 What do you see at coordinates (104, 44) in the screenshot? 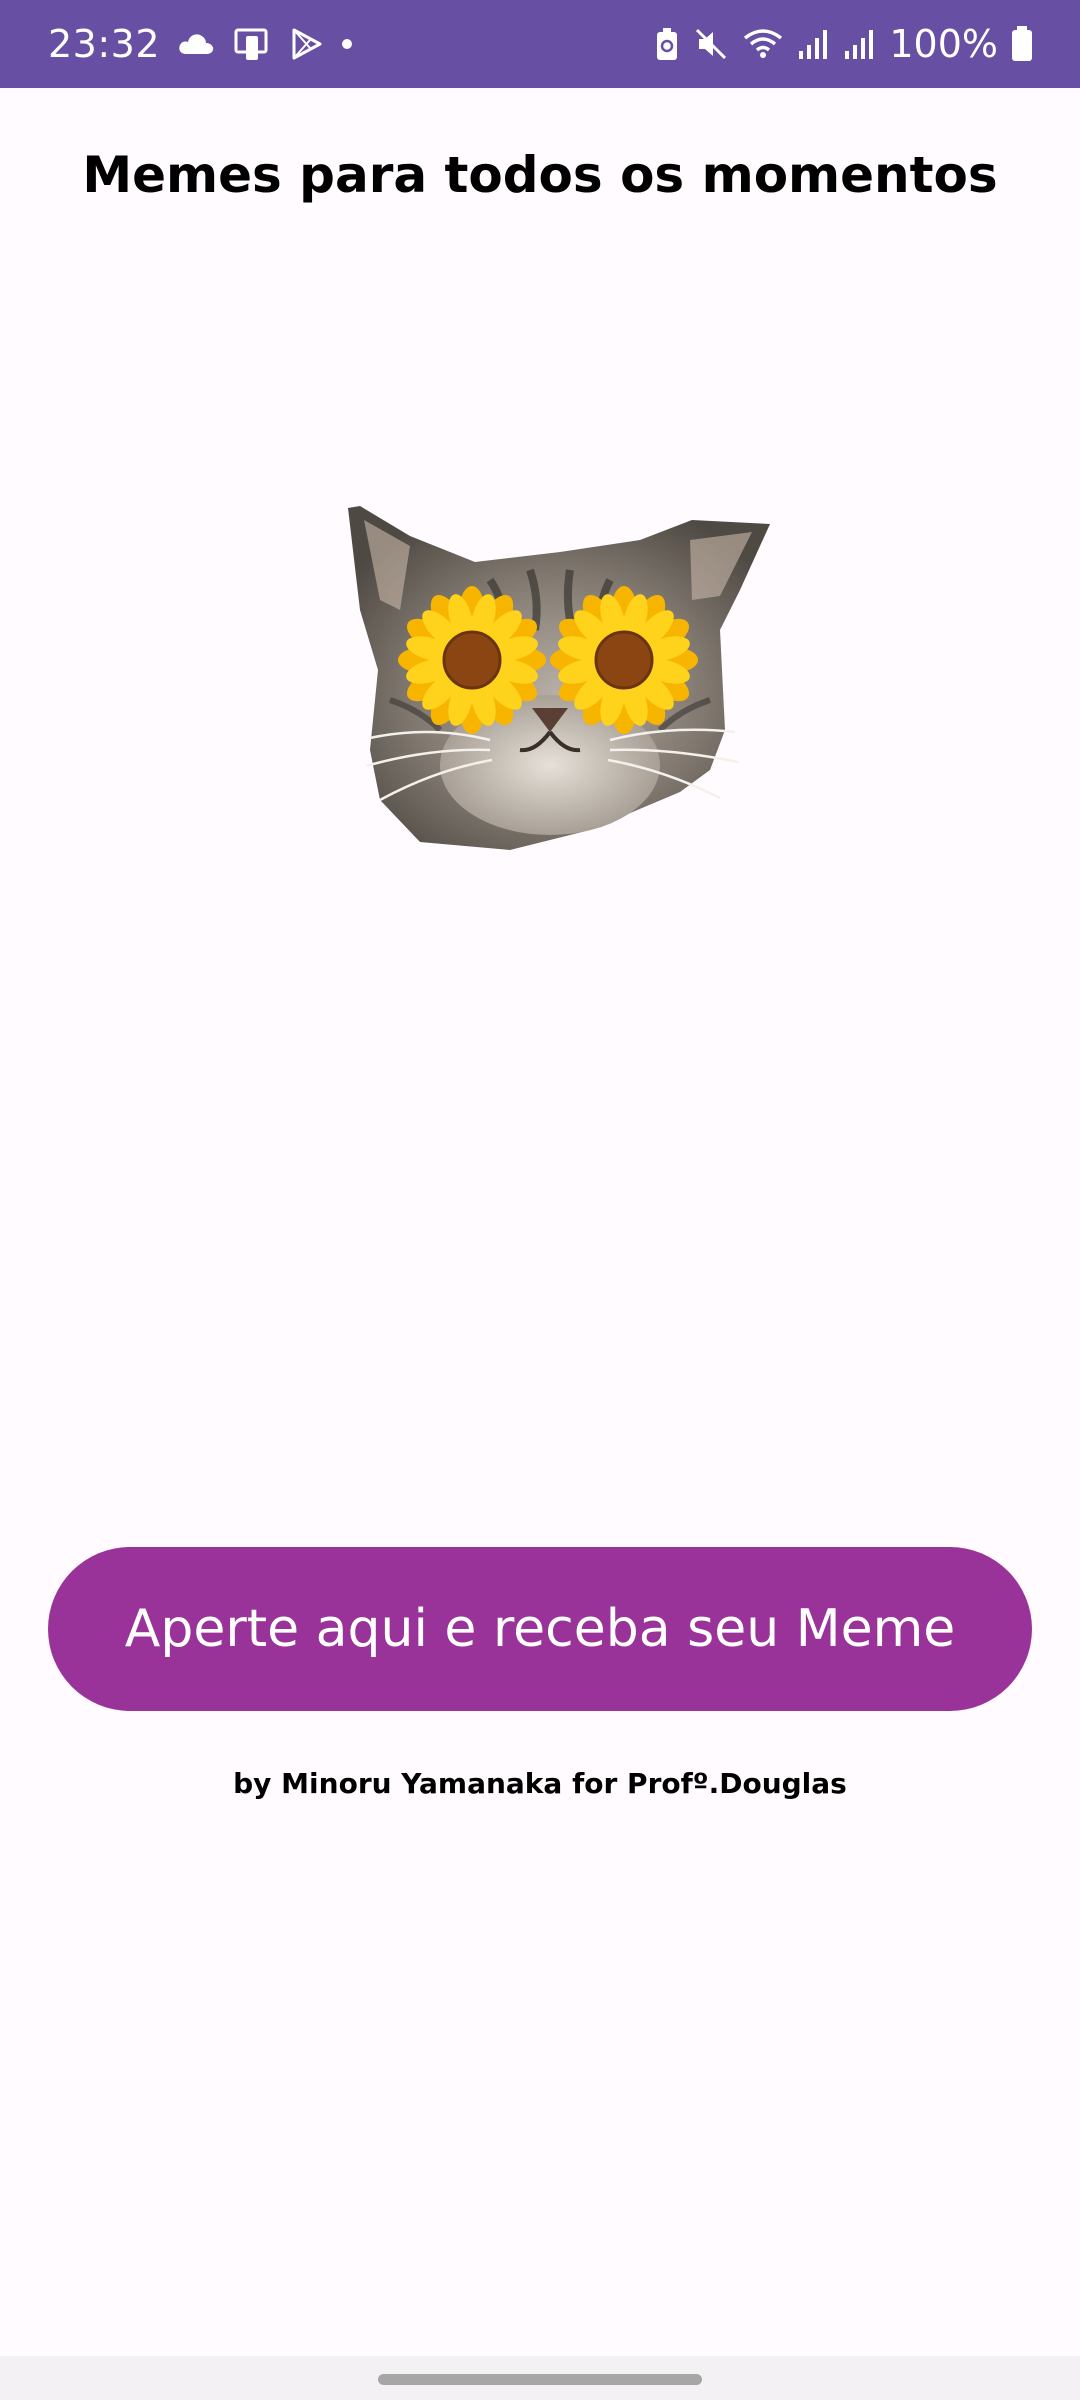
I see `status-time: 23:32` at bounding box center [104, 44].